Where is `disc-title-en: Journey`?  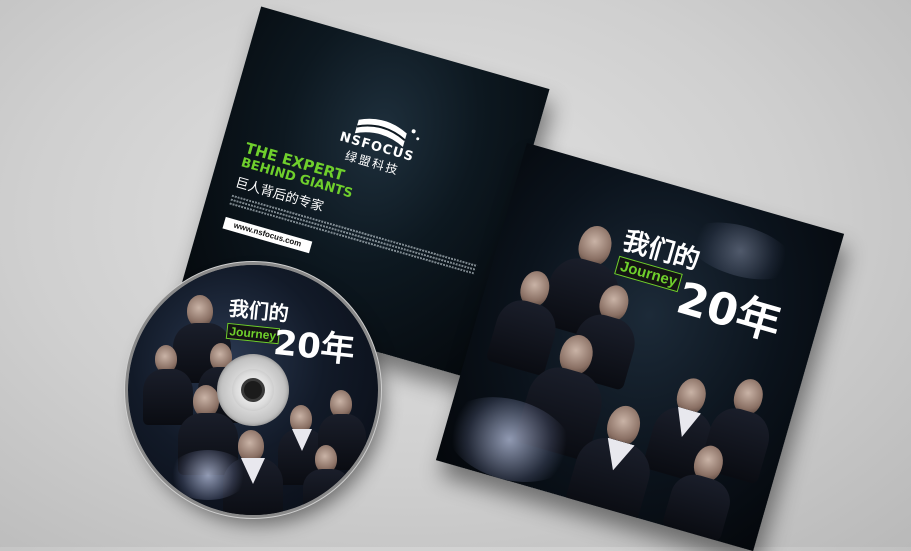 disc-title-en: Journey is located at coordinates (252, 333).